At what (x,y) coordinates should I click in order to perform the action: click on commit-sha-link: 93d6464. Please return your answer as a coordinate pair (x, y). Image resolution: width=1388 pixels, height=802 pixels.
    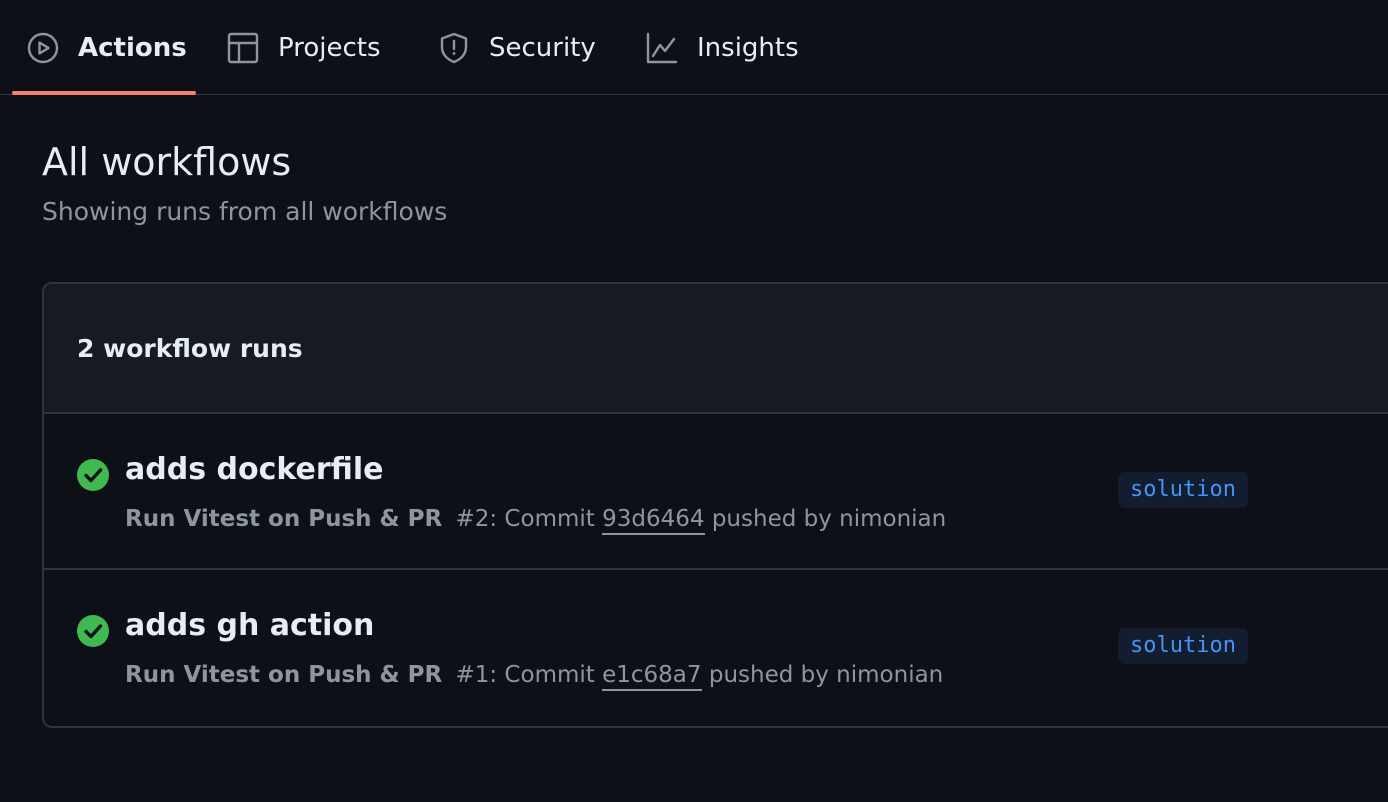
    Looking at the image, I should click on (653, 520).